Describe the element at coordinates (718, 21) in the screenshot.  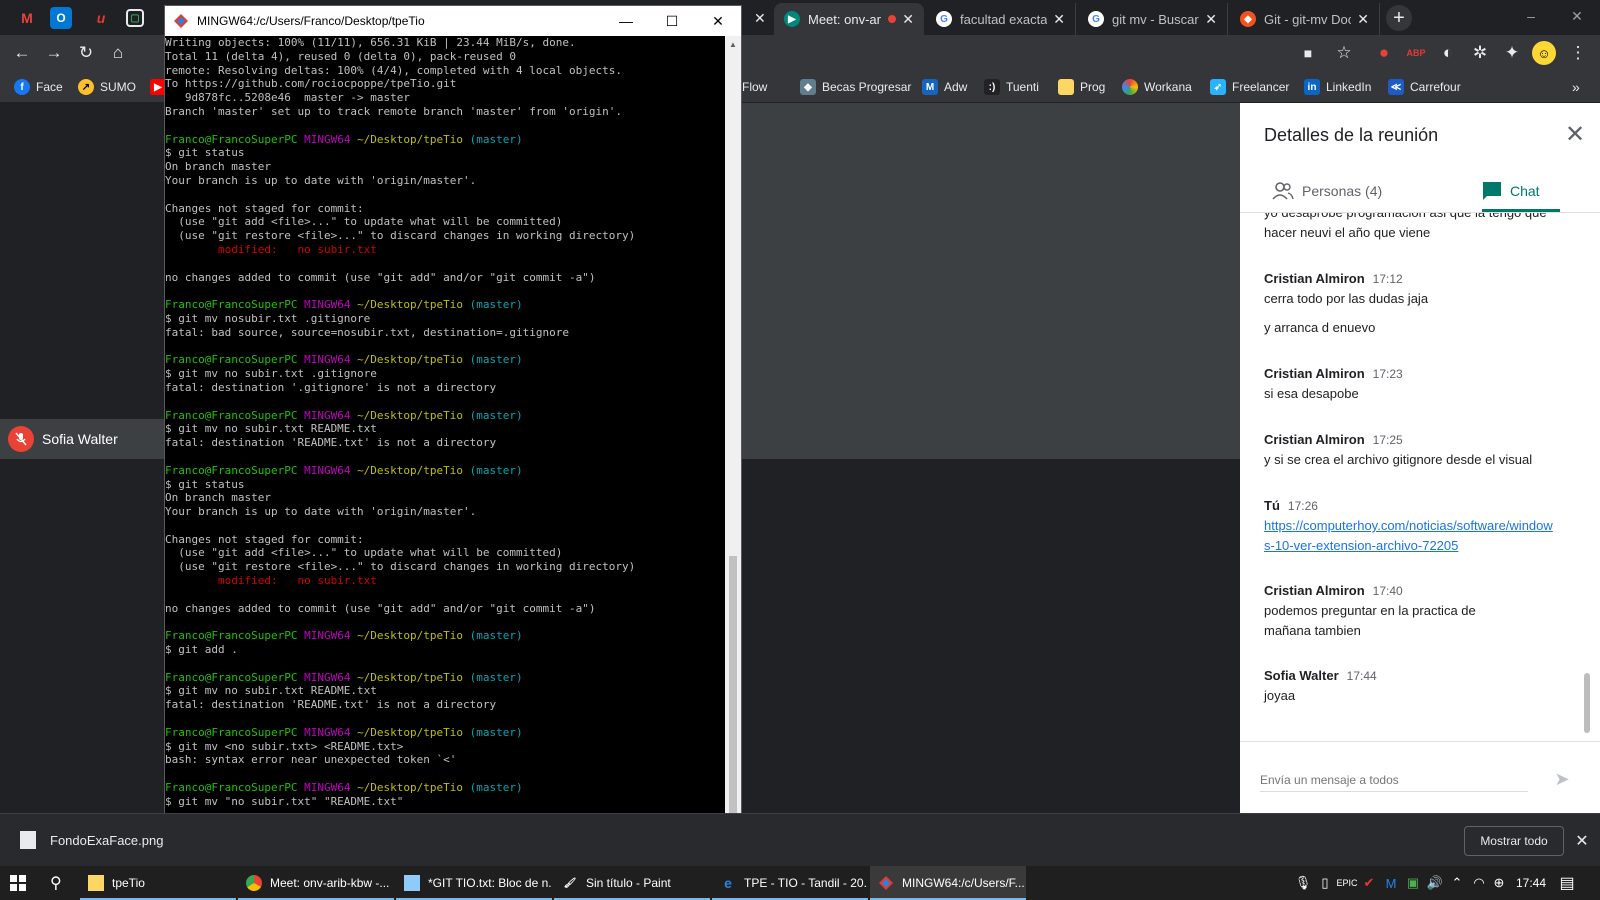
I see `close-icon: ✕` at that location.